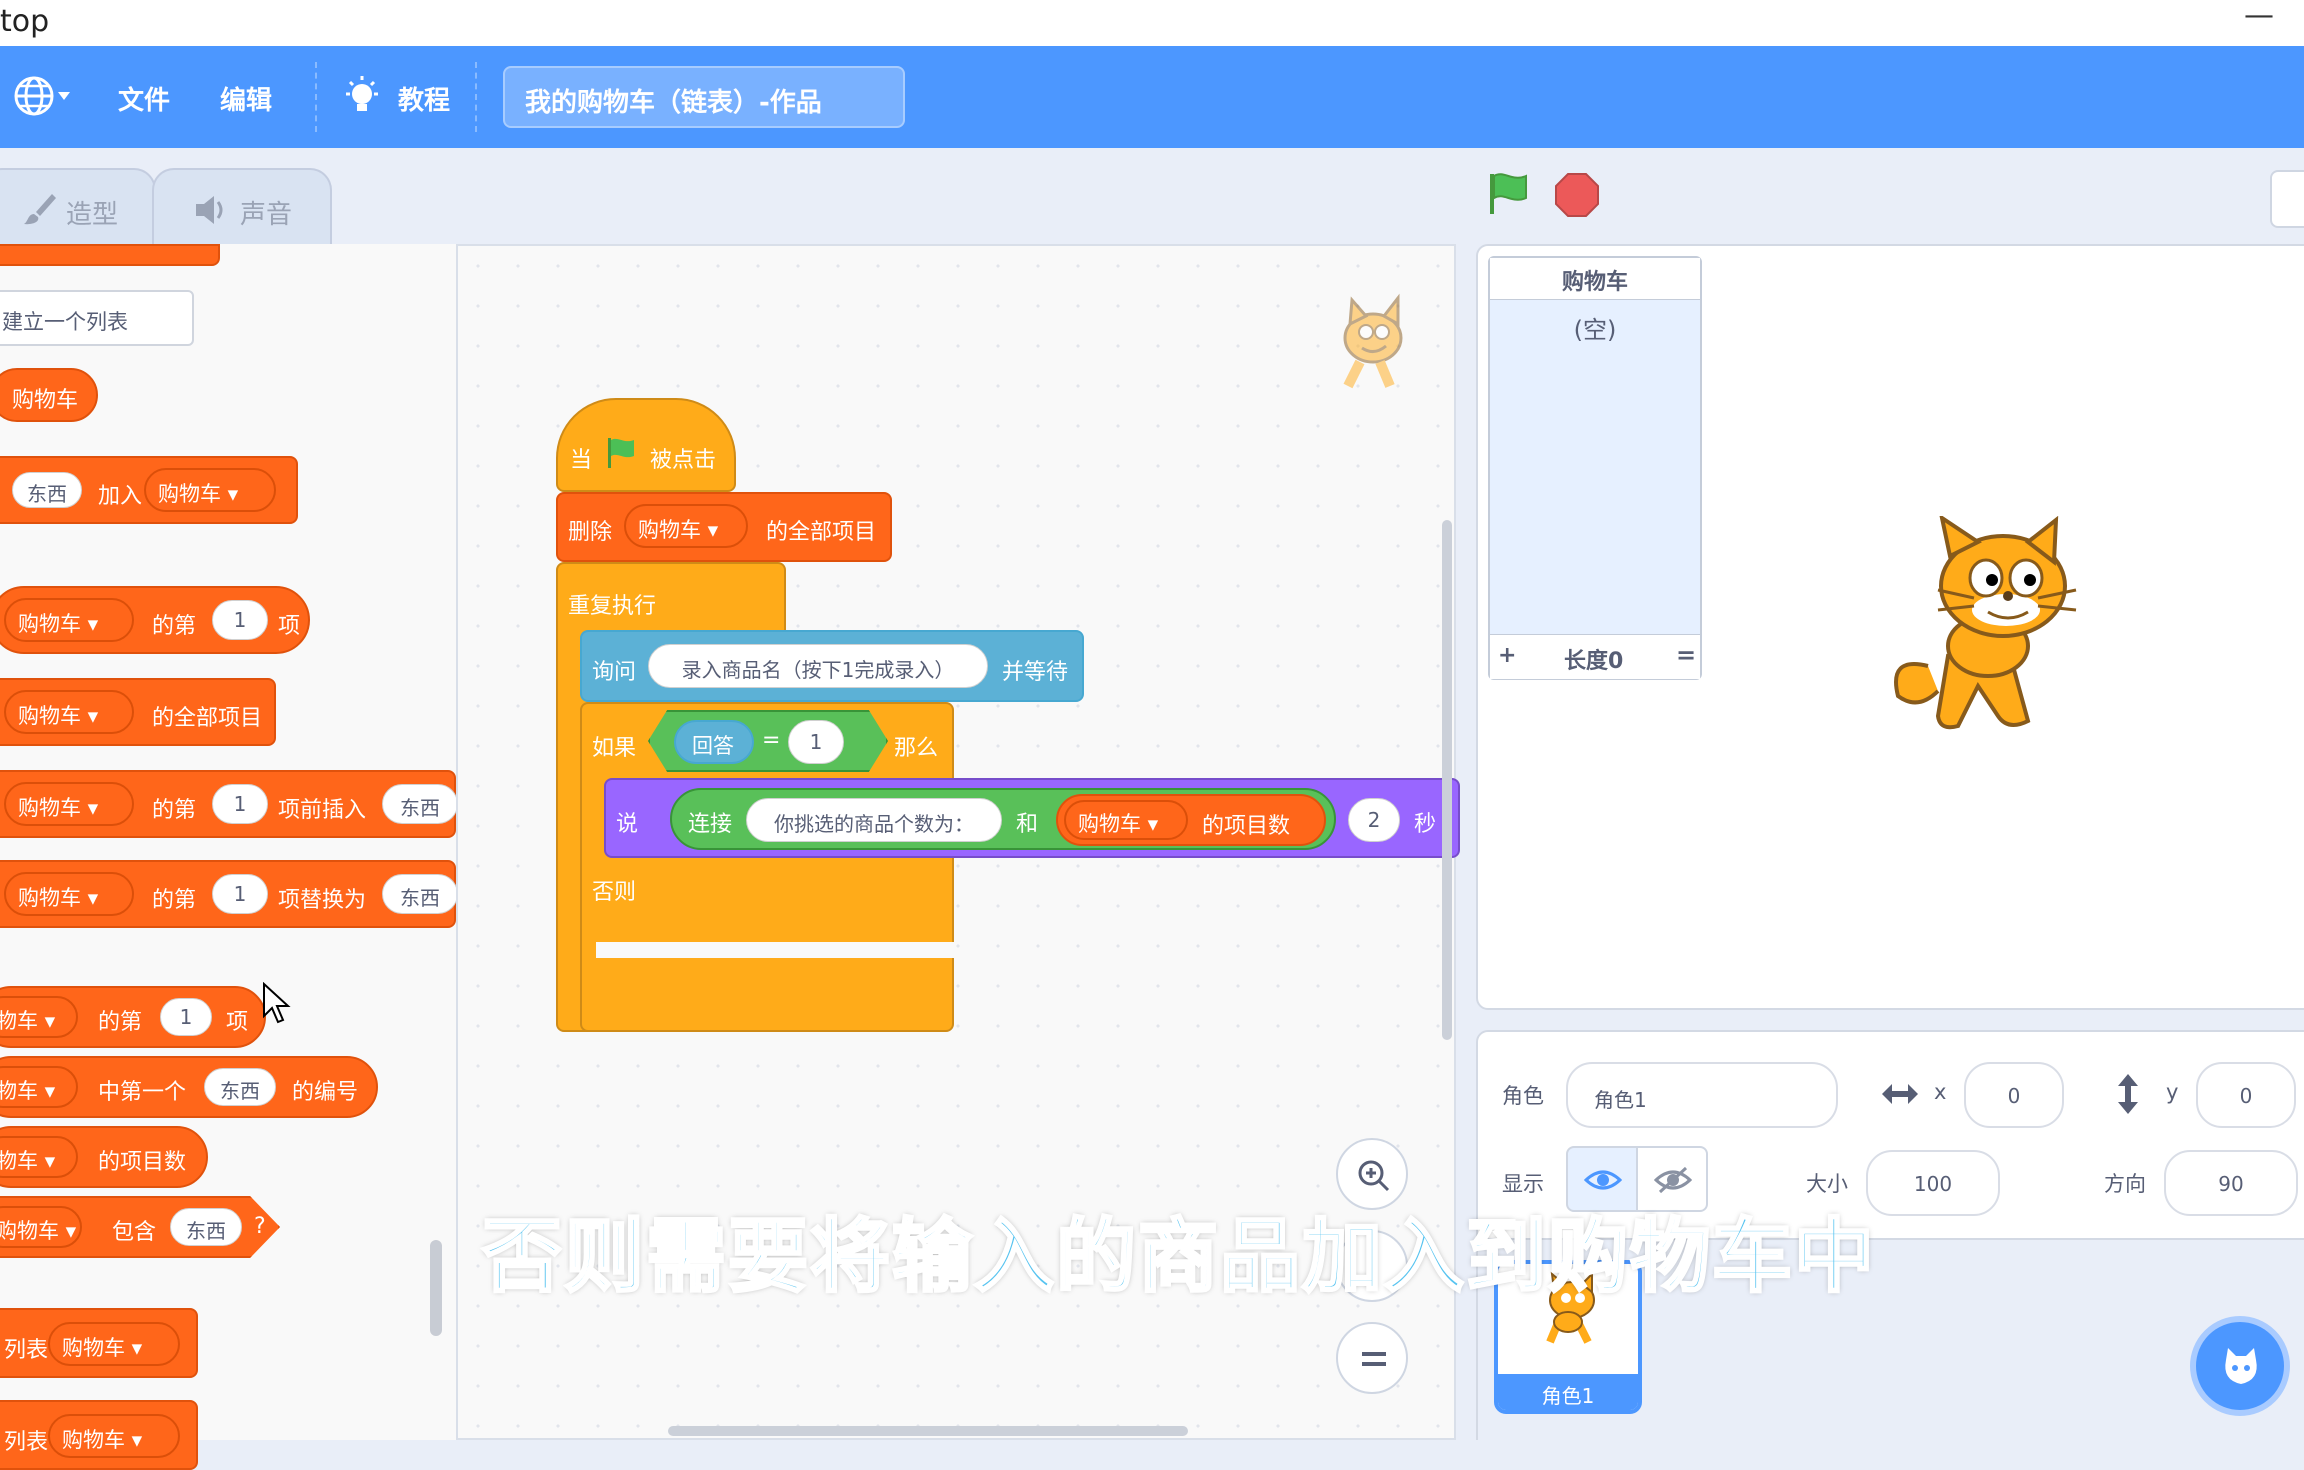  I want to click on delete-all-block: 购物车 ▾ 的全部项目, so click(138, 712).